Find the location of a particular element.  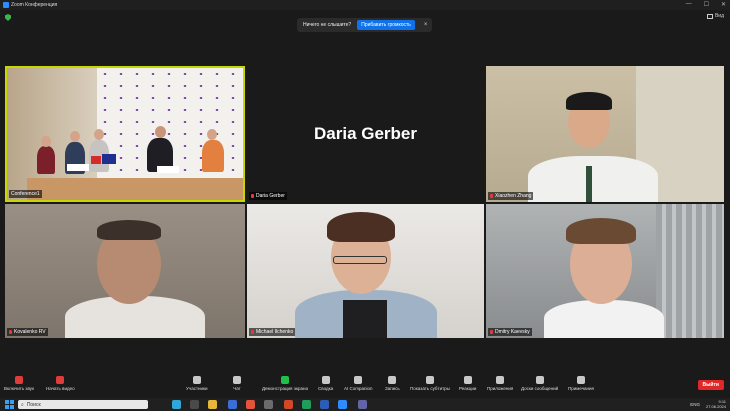

apps-button: Приложения is located at coordinates (500, 383).